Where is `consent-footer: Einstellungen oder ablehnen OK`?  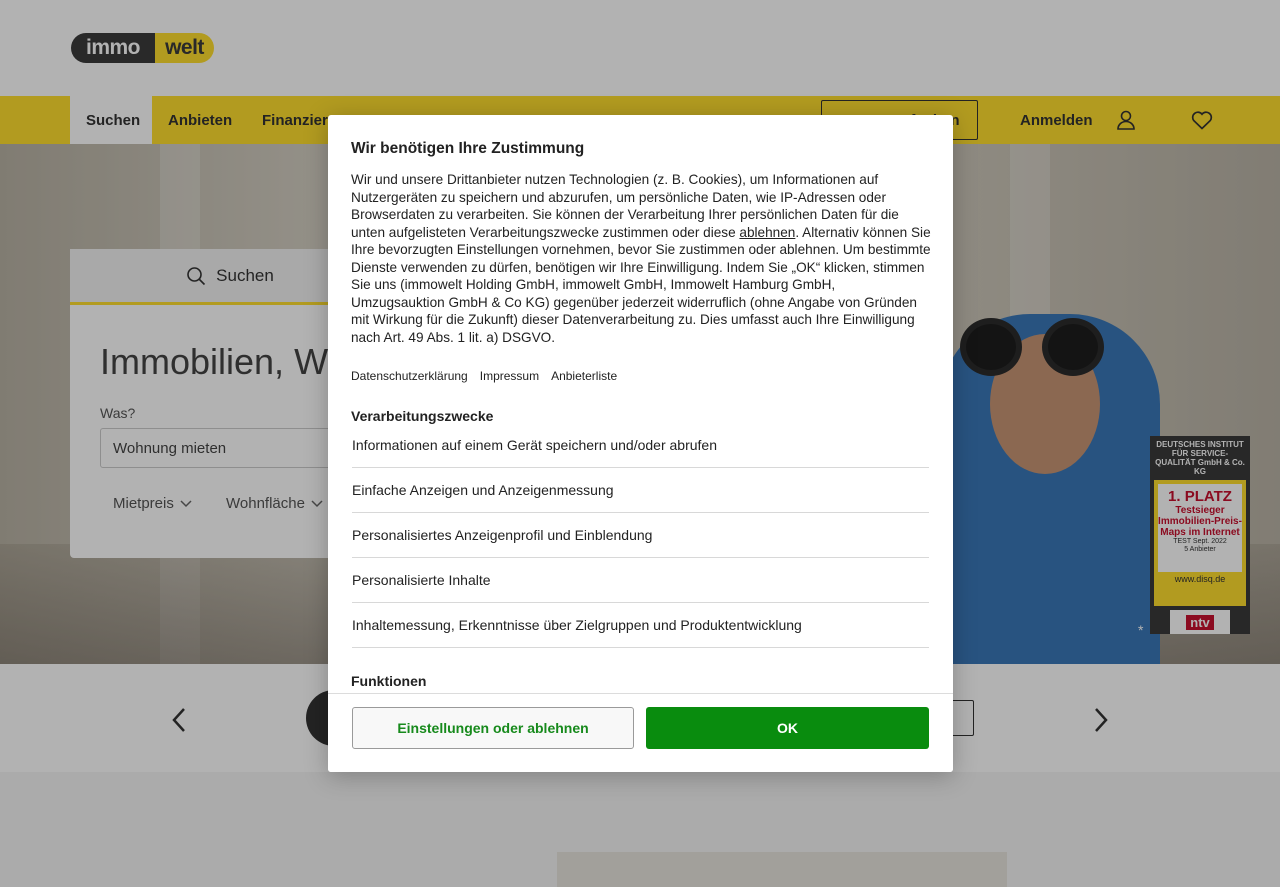
consent-footer: Einstellungen oder ablehnen OK is located at coordinates (640, 732).